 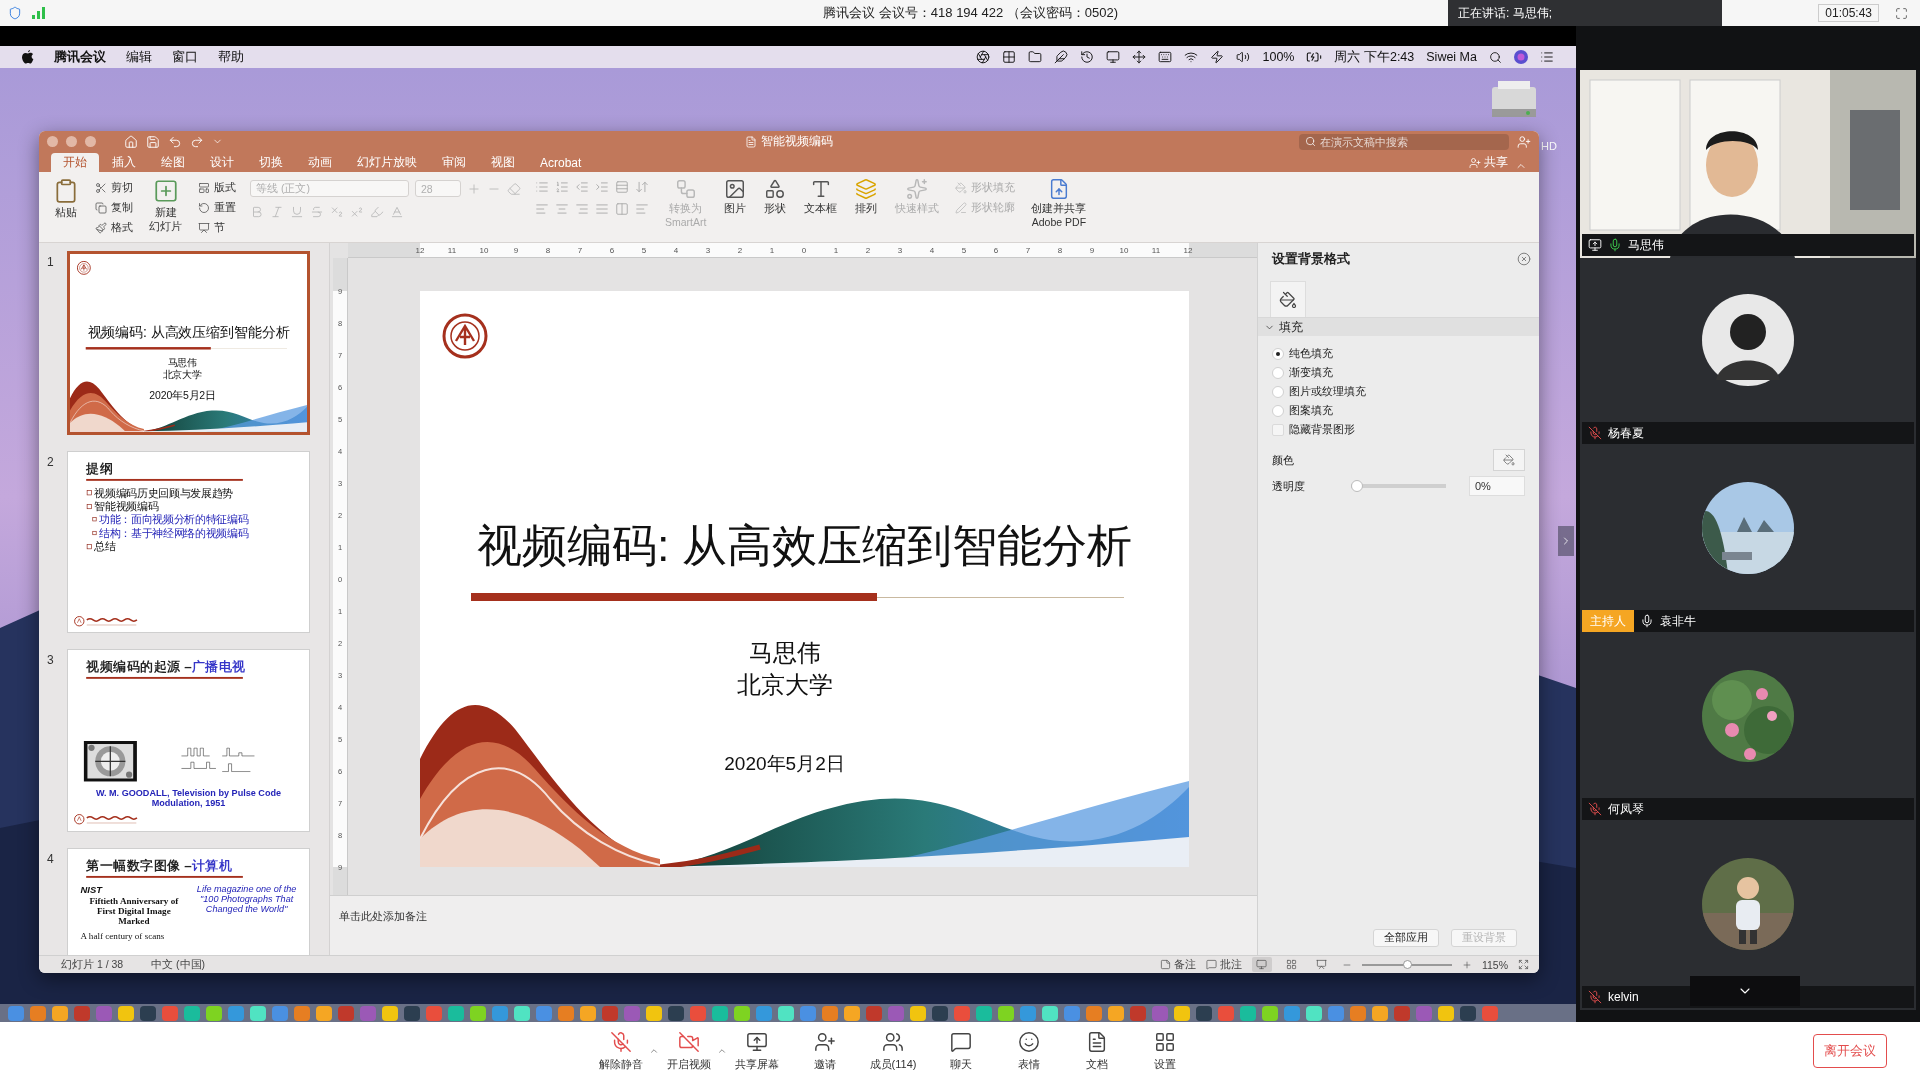 I want to click on history-icon, so click(x=1087, y=57).